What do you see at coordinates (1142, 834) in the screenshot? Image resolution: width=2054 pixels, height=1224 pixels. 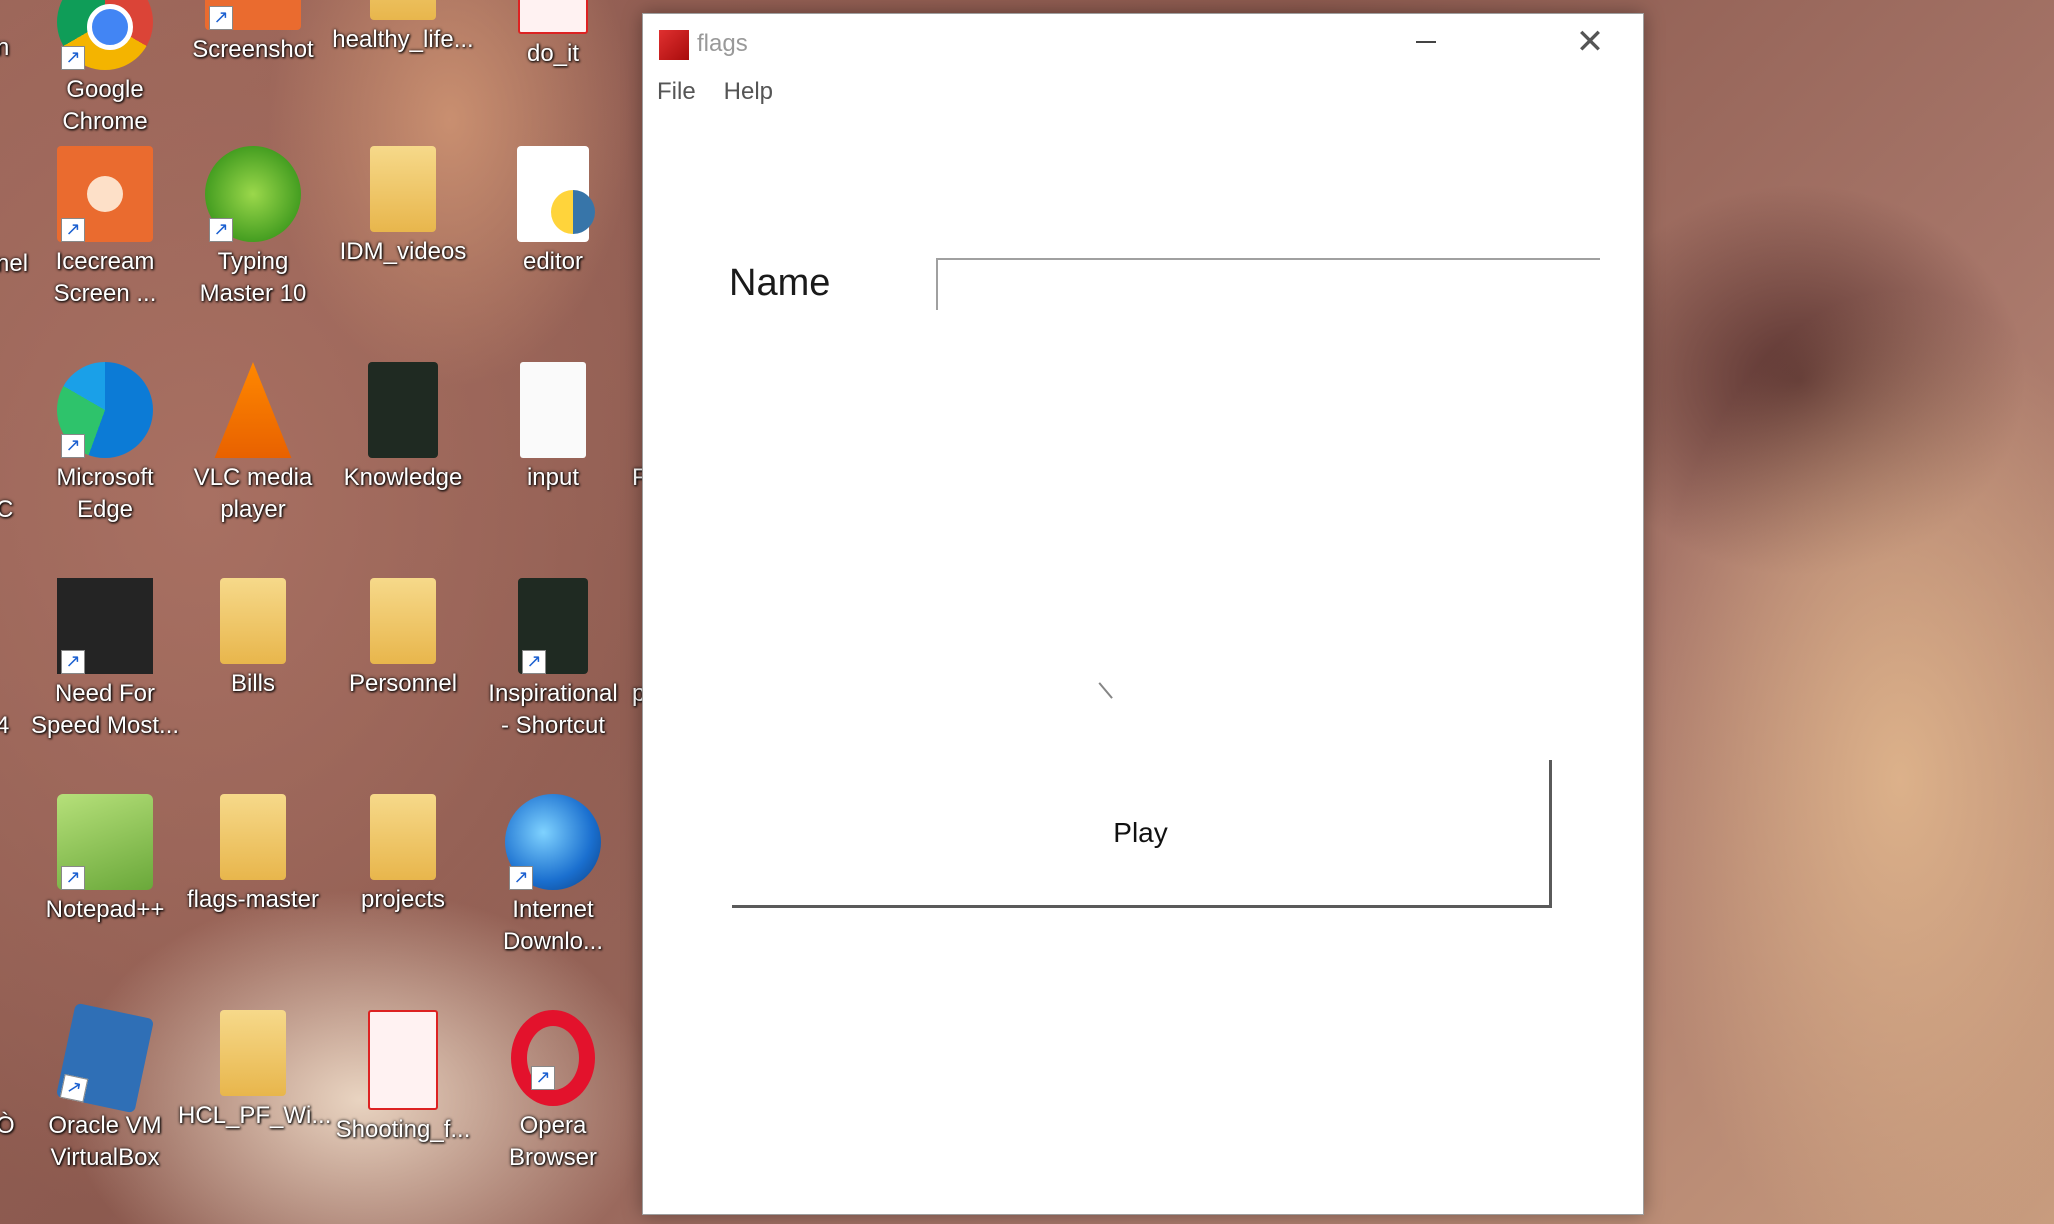 I see `play-button: Play` at bounding box center [1142, 834].